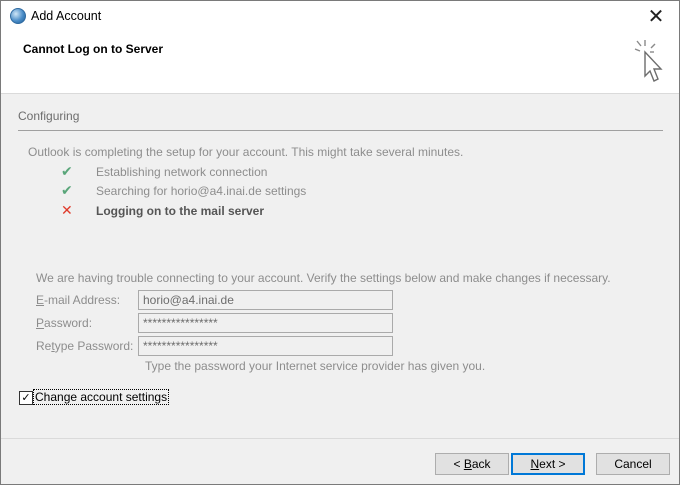  Describe the element at coordinates (340, 62) in the screenshot. I see `dialog-header: Cannot Log on to Server` at that location.